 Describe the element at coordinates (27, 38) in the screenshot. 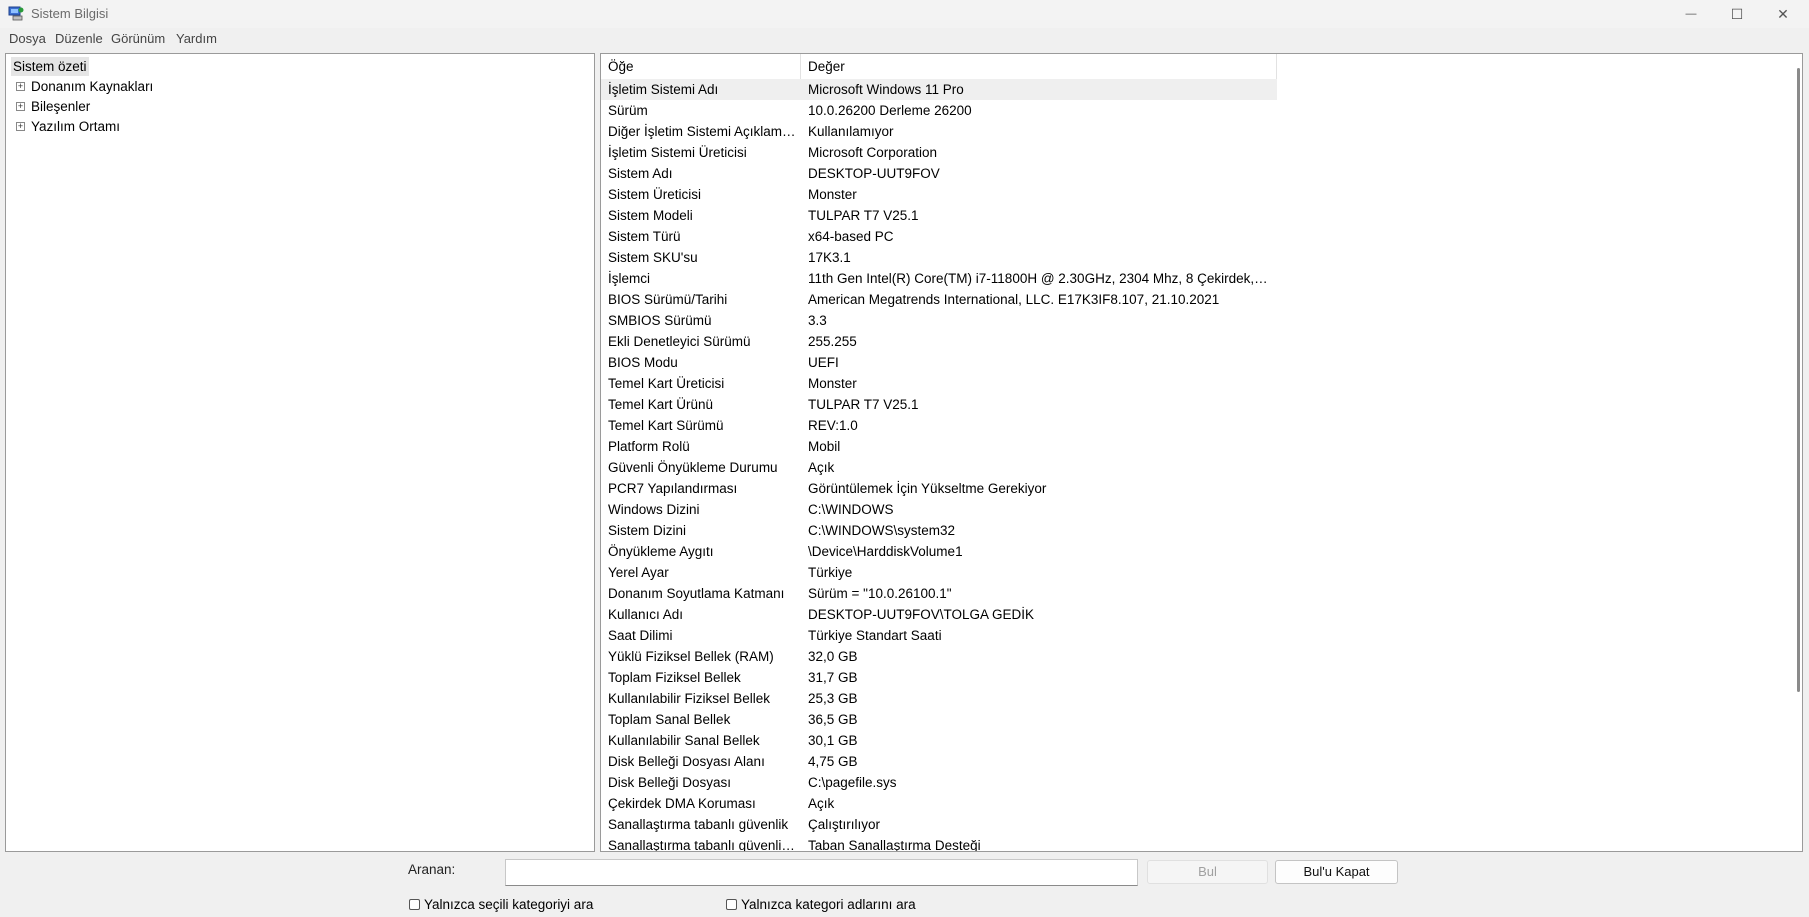

I see `menu-file: Dosya` at that location.